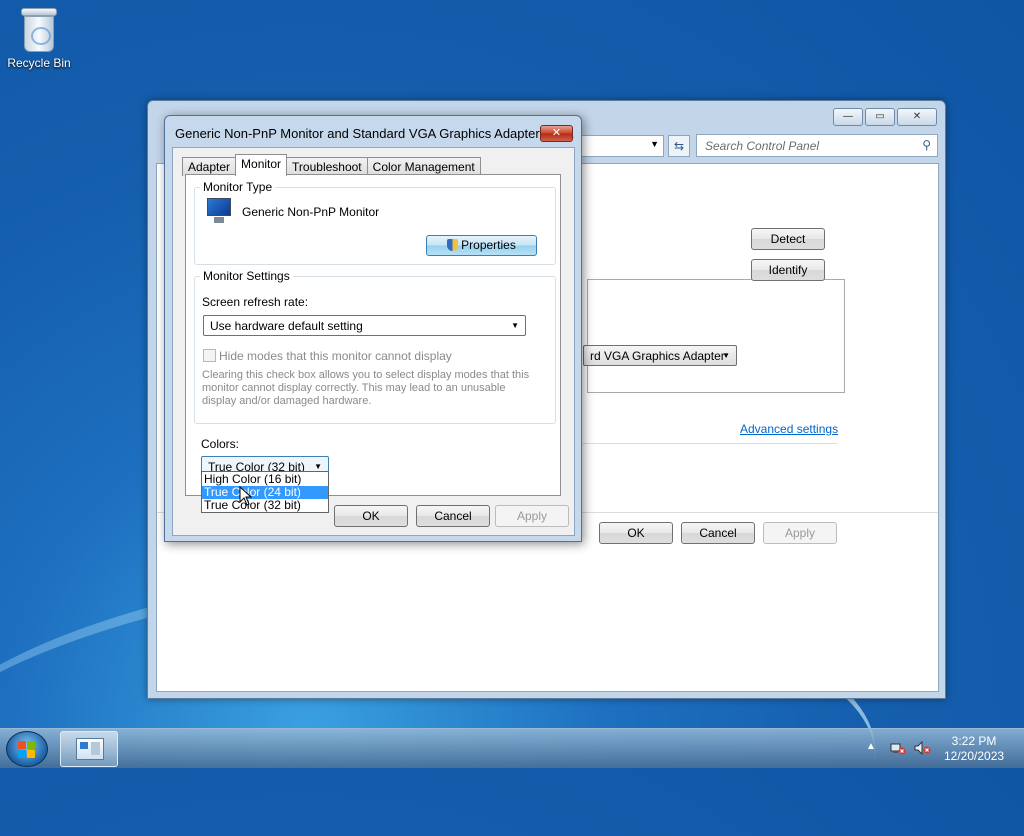 This screenshot has width=1024, height=836. Describe the element at coordinates (880, 117) in the screenshot. I see `maximize-button: ▭` at that location.